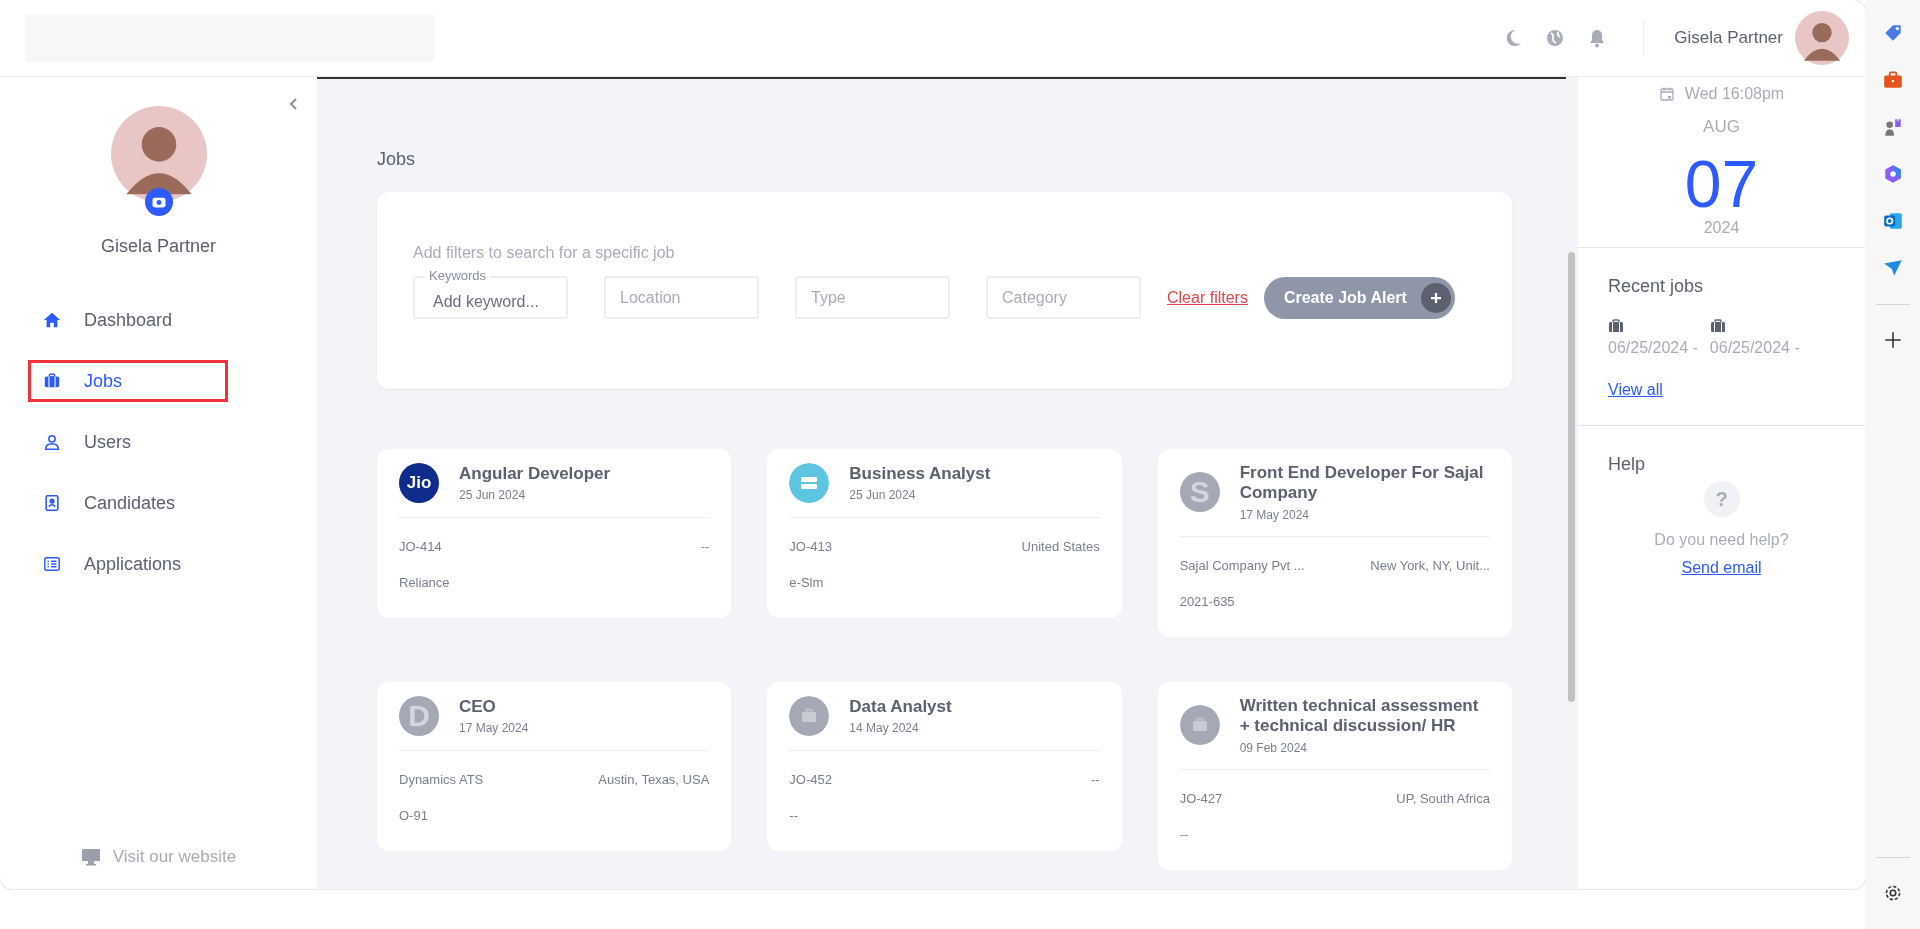  What do you see at coordinates (1635, 390) in the screenshot?
I see `view-all-link: View all` at bounding box center [1635, 390].